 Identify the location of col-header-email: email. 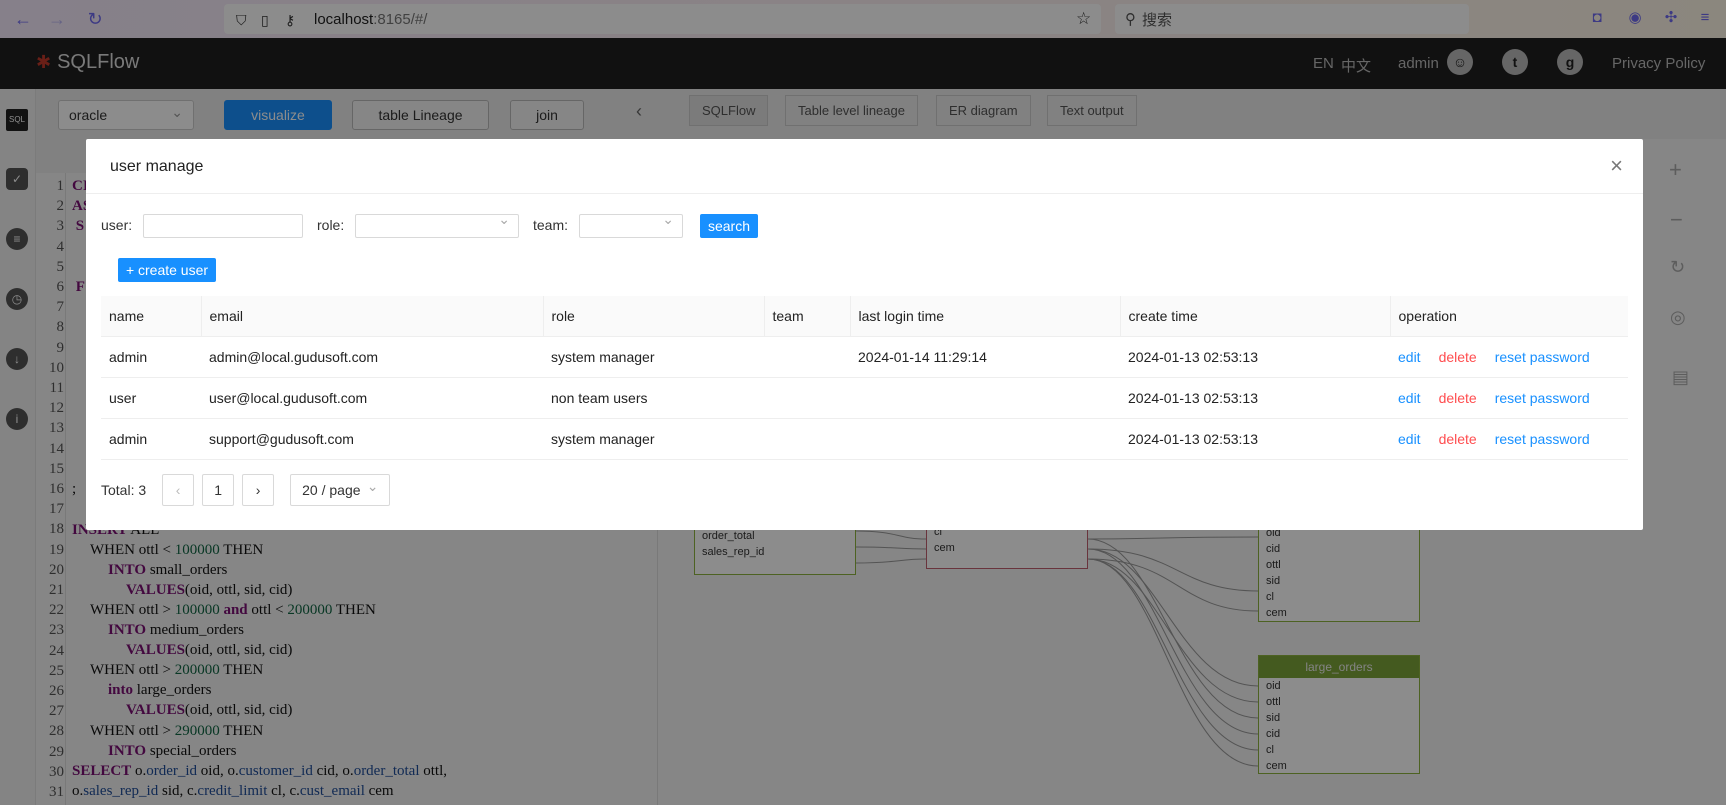
(371, 316).